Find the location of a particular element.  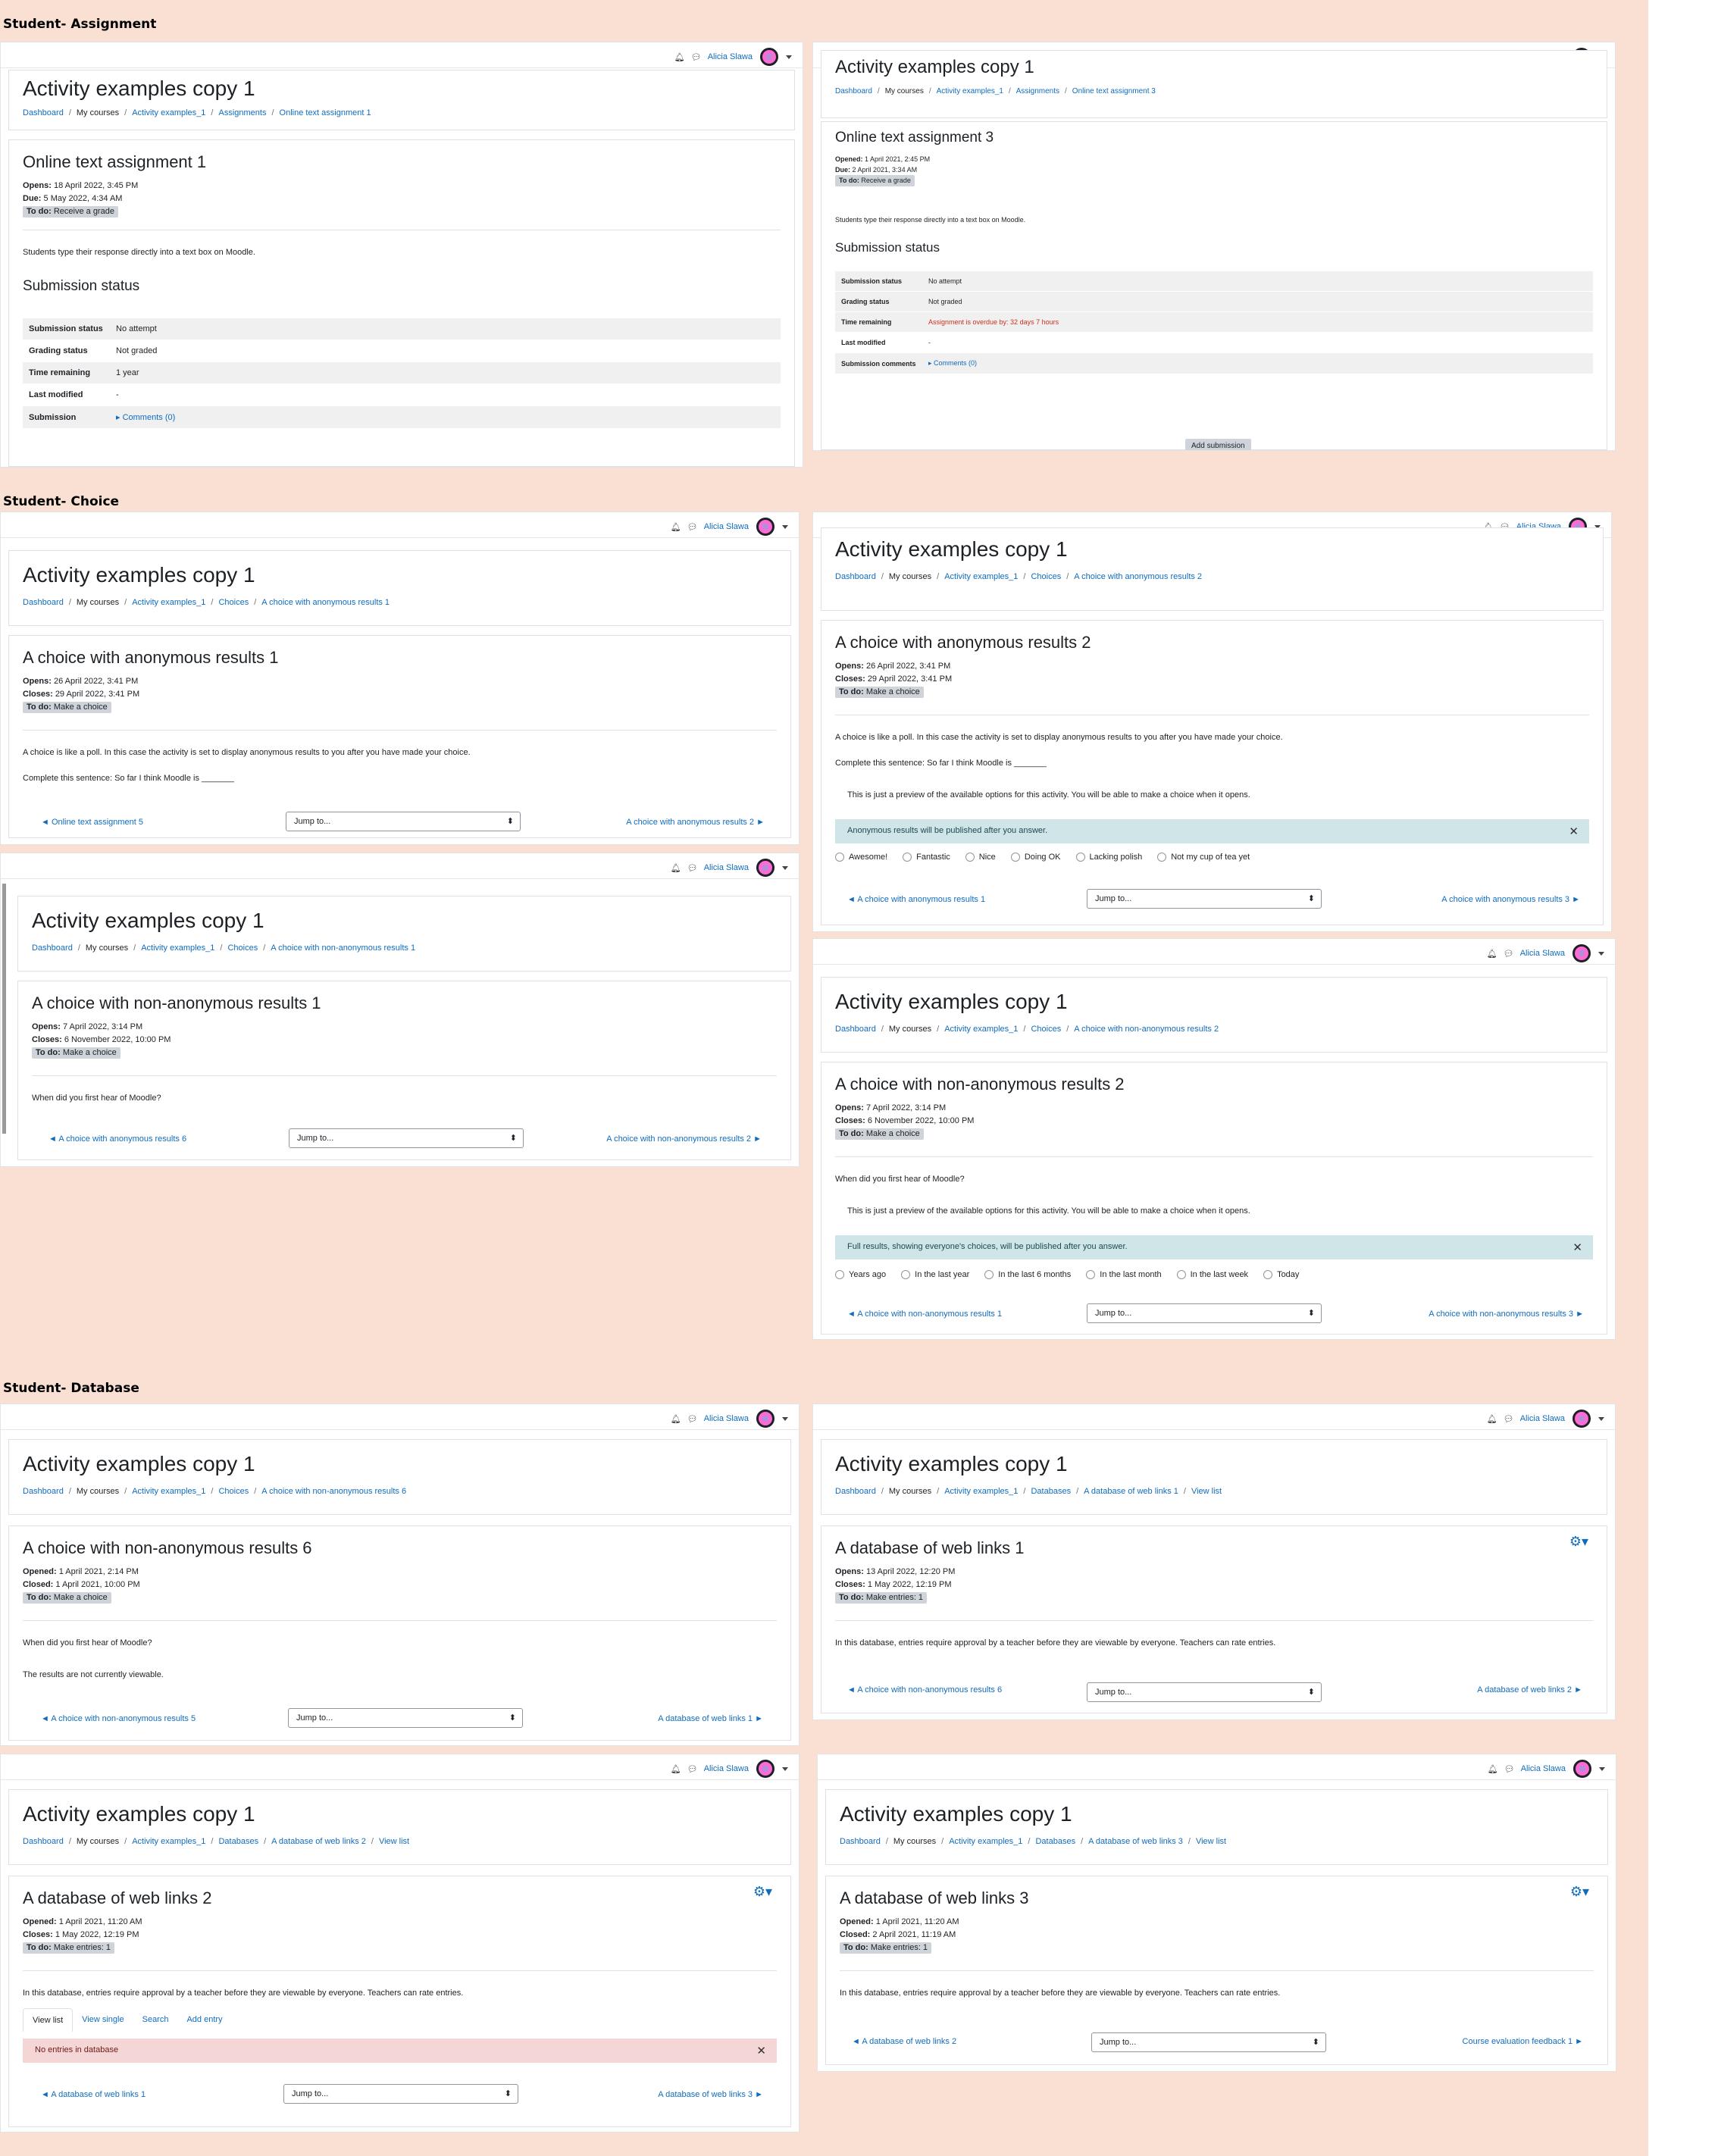

tab-view-single: View single is located at coordinates (103, 2020).